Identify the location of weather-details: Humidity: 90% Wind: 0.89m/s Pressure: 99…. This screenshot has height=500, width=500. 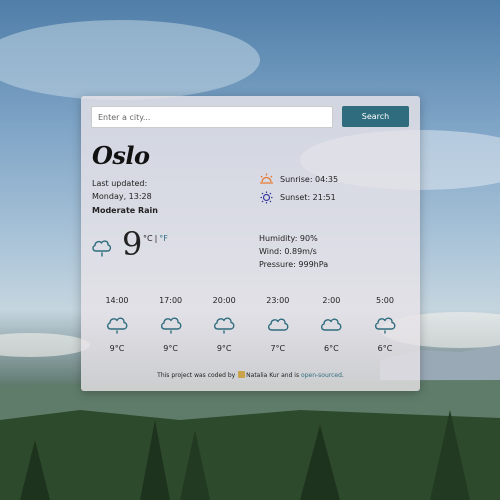
(293, 251).